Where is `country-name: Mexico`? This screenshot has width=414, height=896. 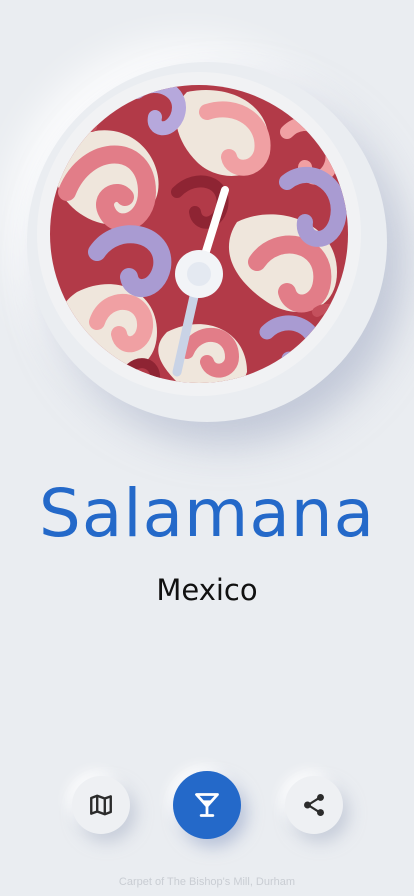 country-name: Mexico is located at coordinates (207, 590).